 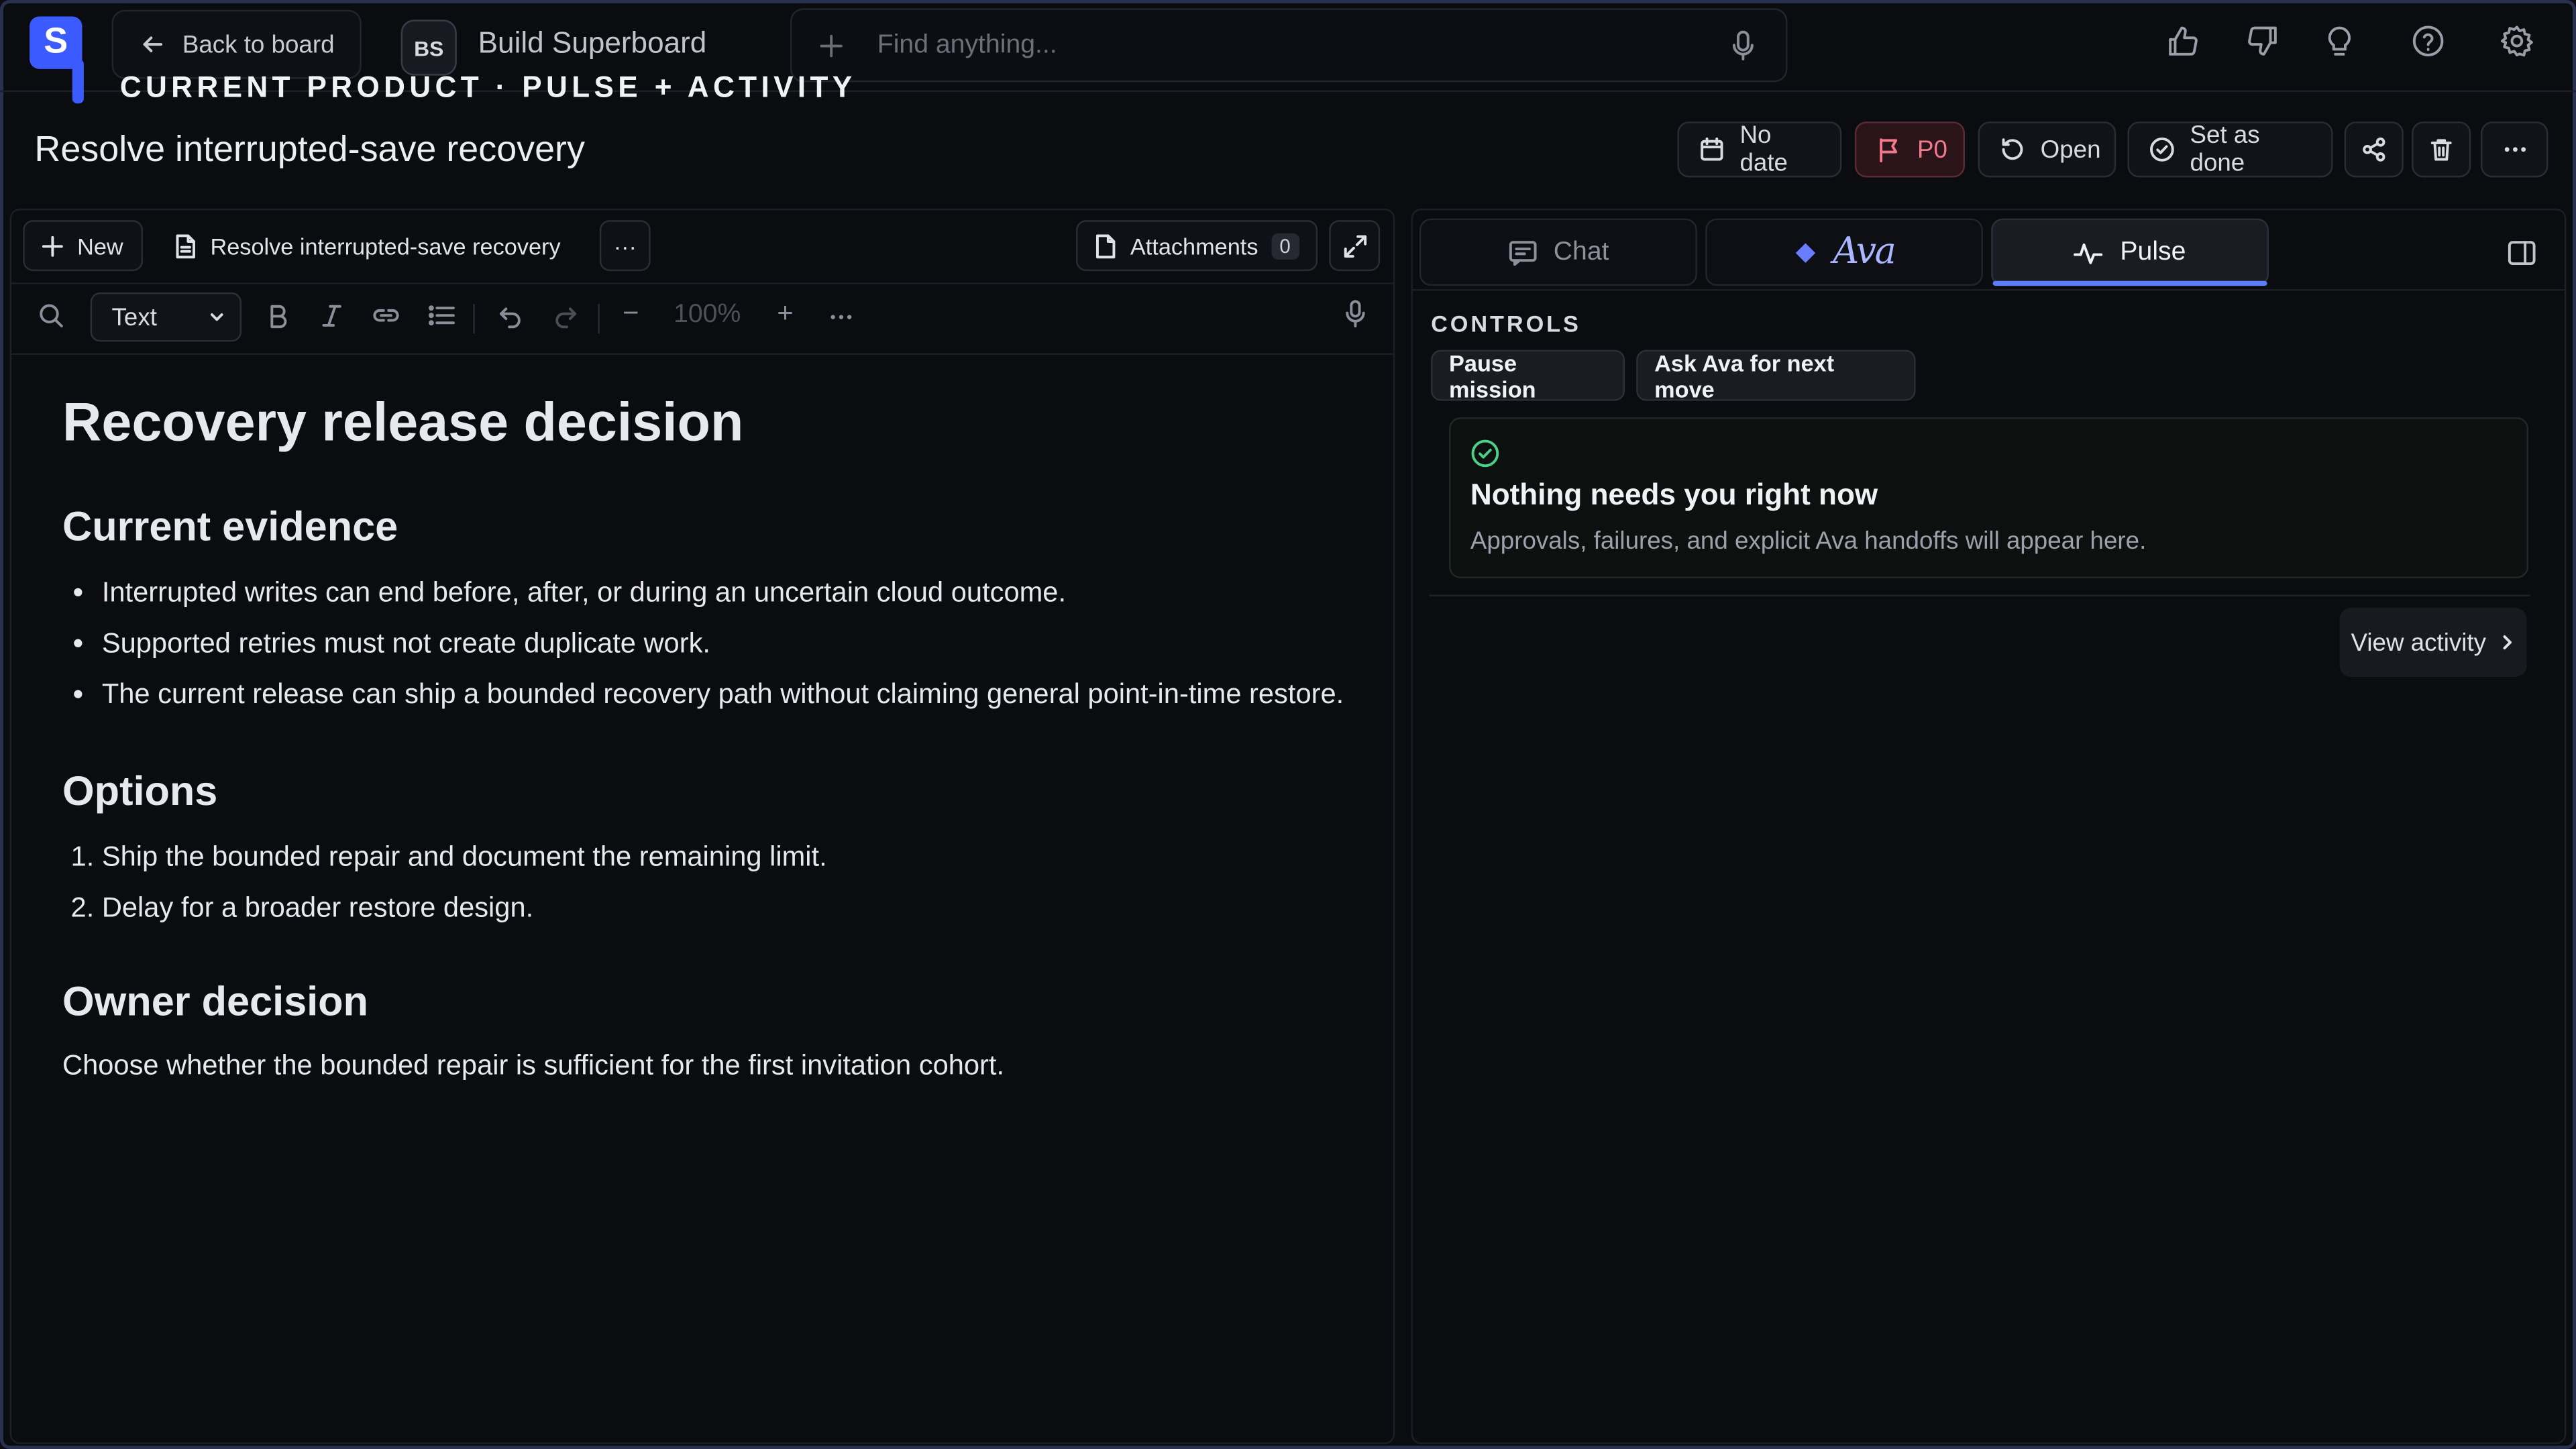 What do you see at coordinates (1301, 45) in the screenshot?
I see `search-input` at bounding box center [1301, 45].